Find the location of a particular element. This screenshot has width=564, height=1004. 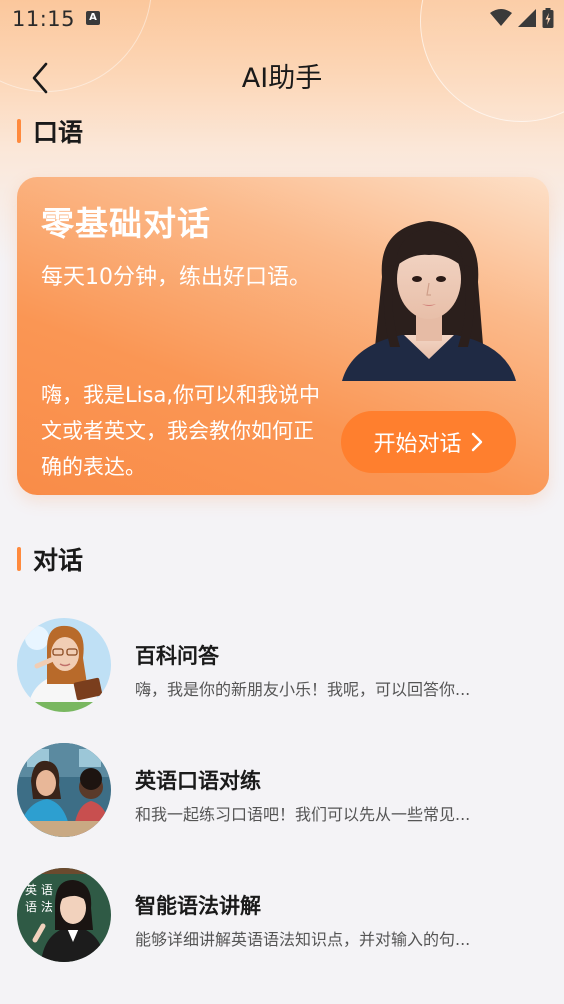

avatar: 英 语 语 法 is located at coordinates (64, 915).